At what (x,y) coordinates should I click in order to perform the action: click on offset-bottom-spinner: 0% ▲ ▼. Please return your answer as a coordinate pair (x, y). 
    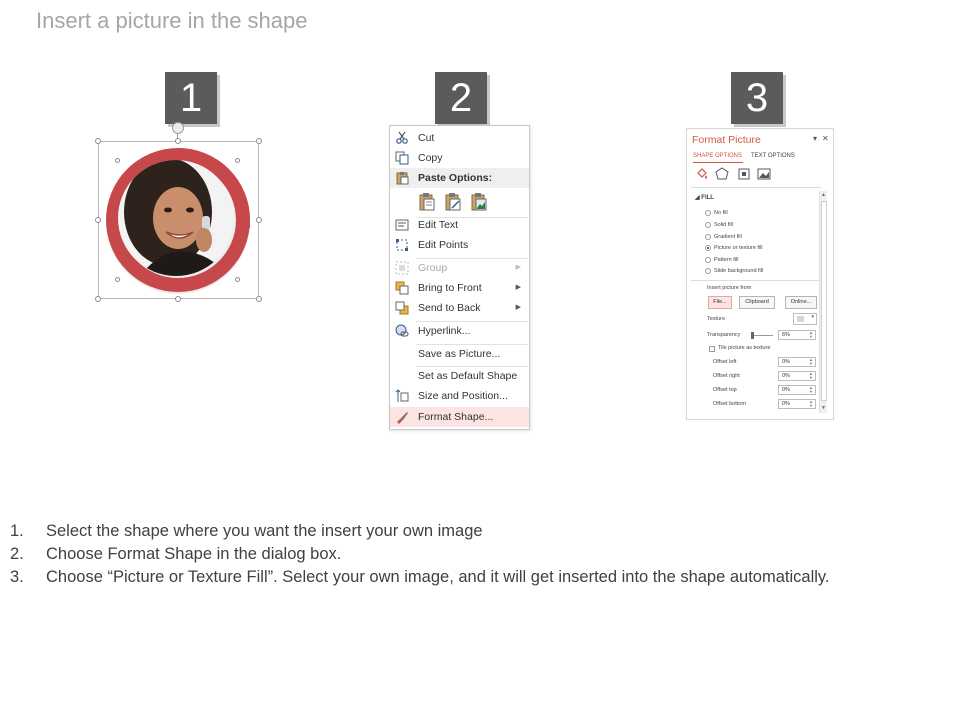
    Looking at the image, I should click on (797, 404).